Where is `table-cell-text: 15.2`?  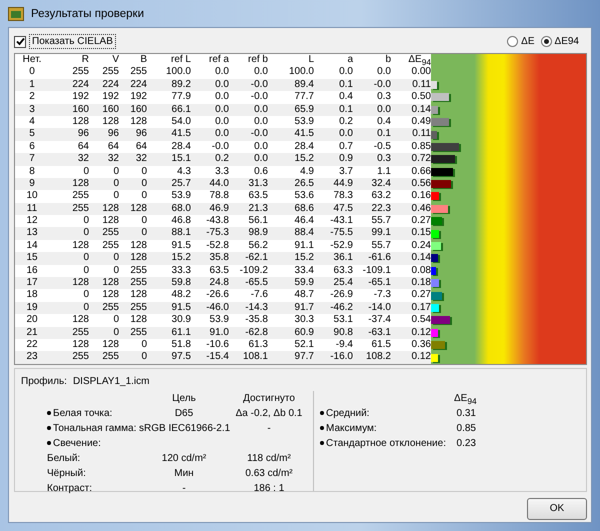 table-cell-text: 15.2 is located at coordinates (304, 258).